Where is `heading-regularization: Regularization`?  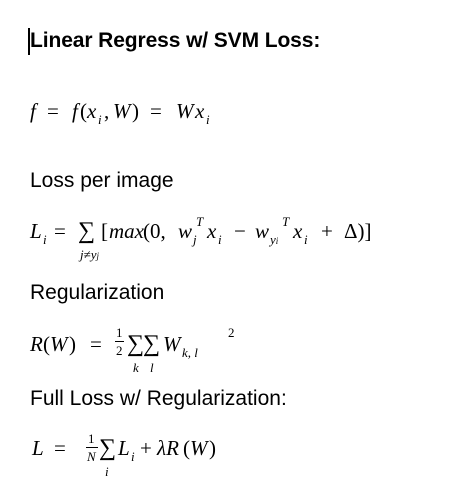 heading-regularization: Regularization is located at coordinates (97, 292).